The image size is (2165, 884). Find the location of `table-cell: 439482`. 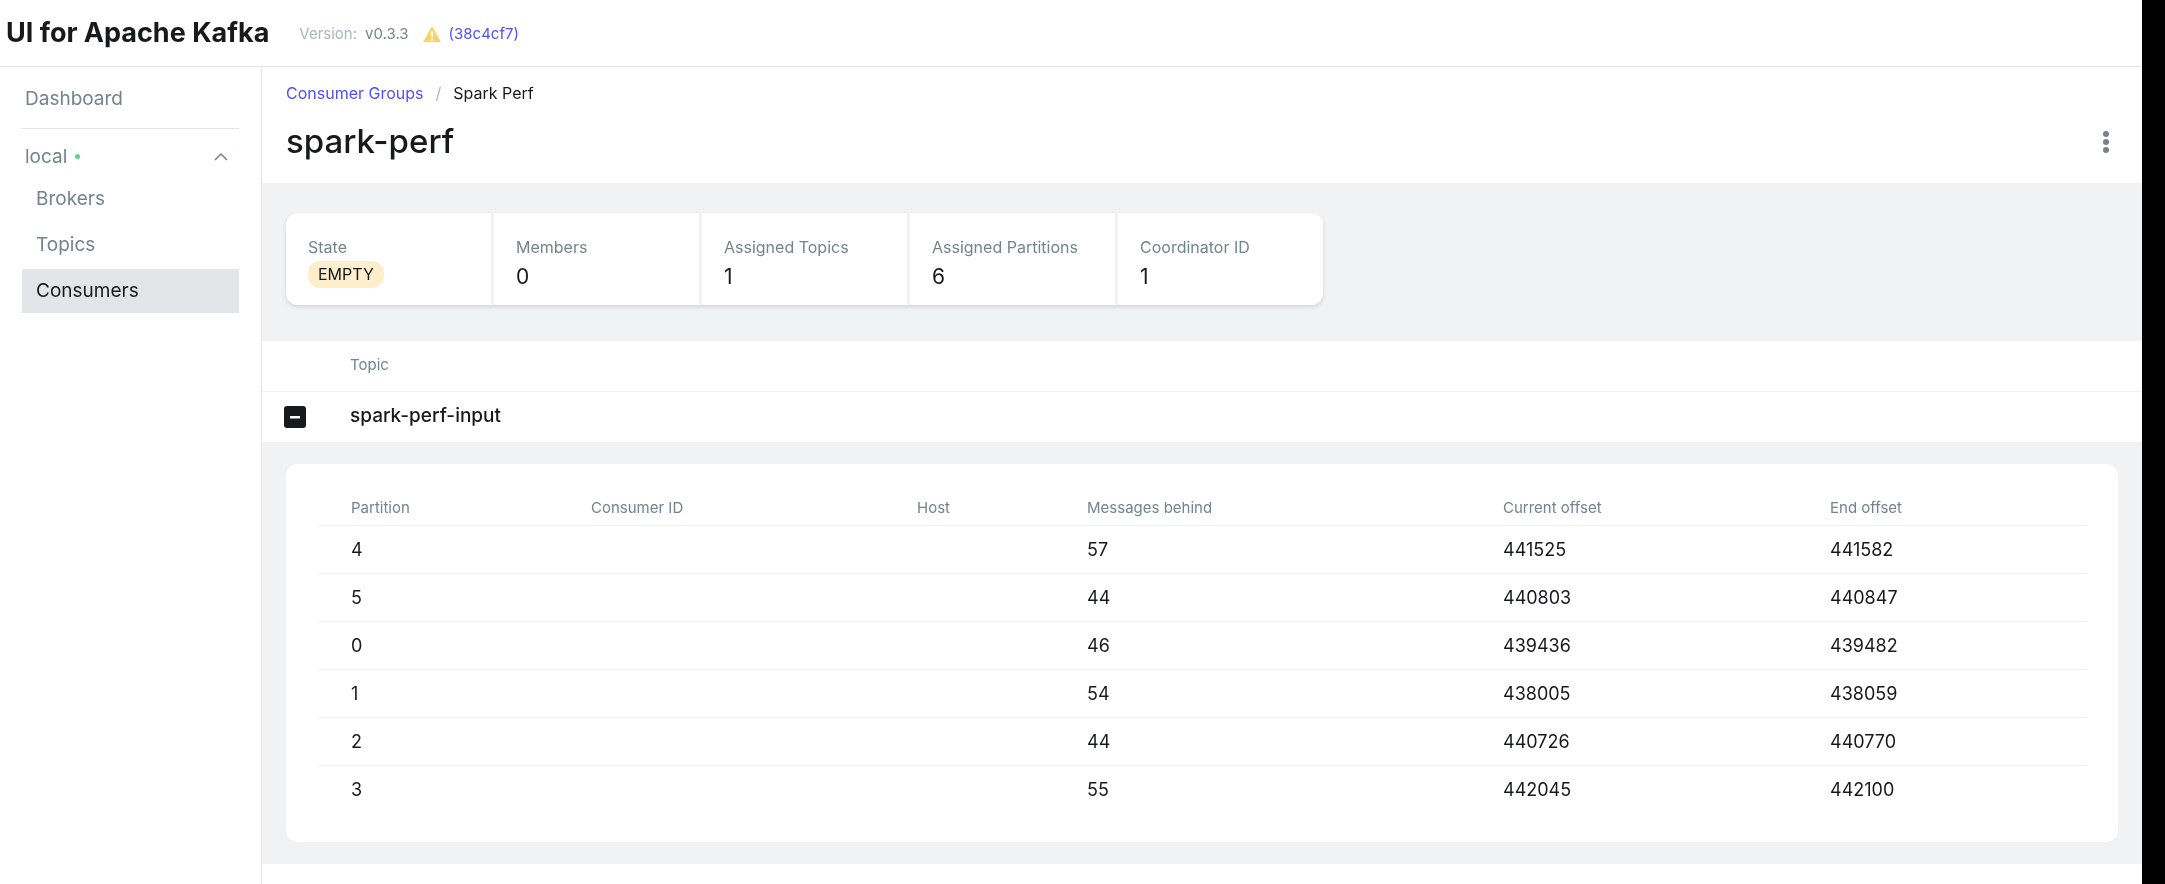

table-cell: 439482 is located at coordinates (1864, 645).